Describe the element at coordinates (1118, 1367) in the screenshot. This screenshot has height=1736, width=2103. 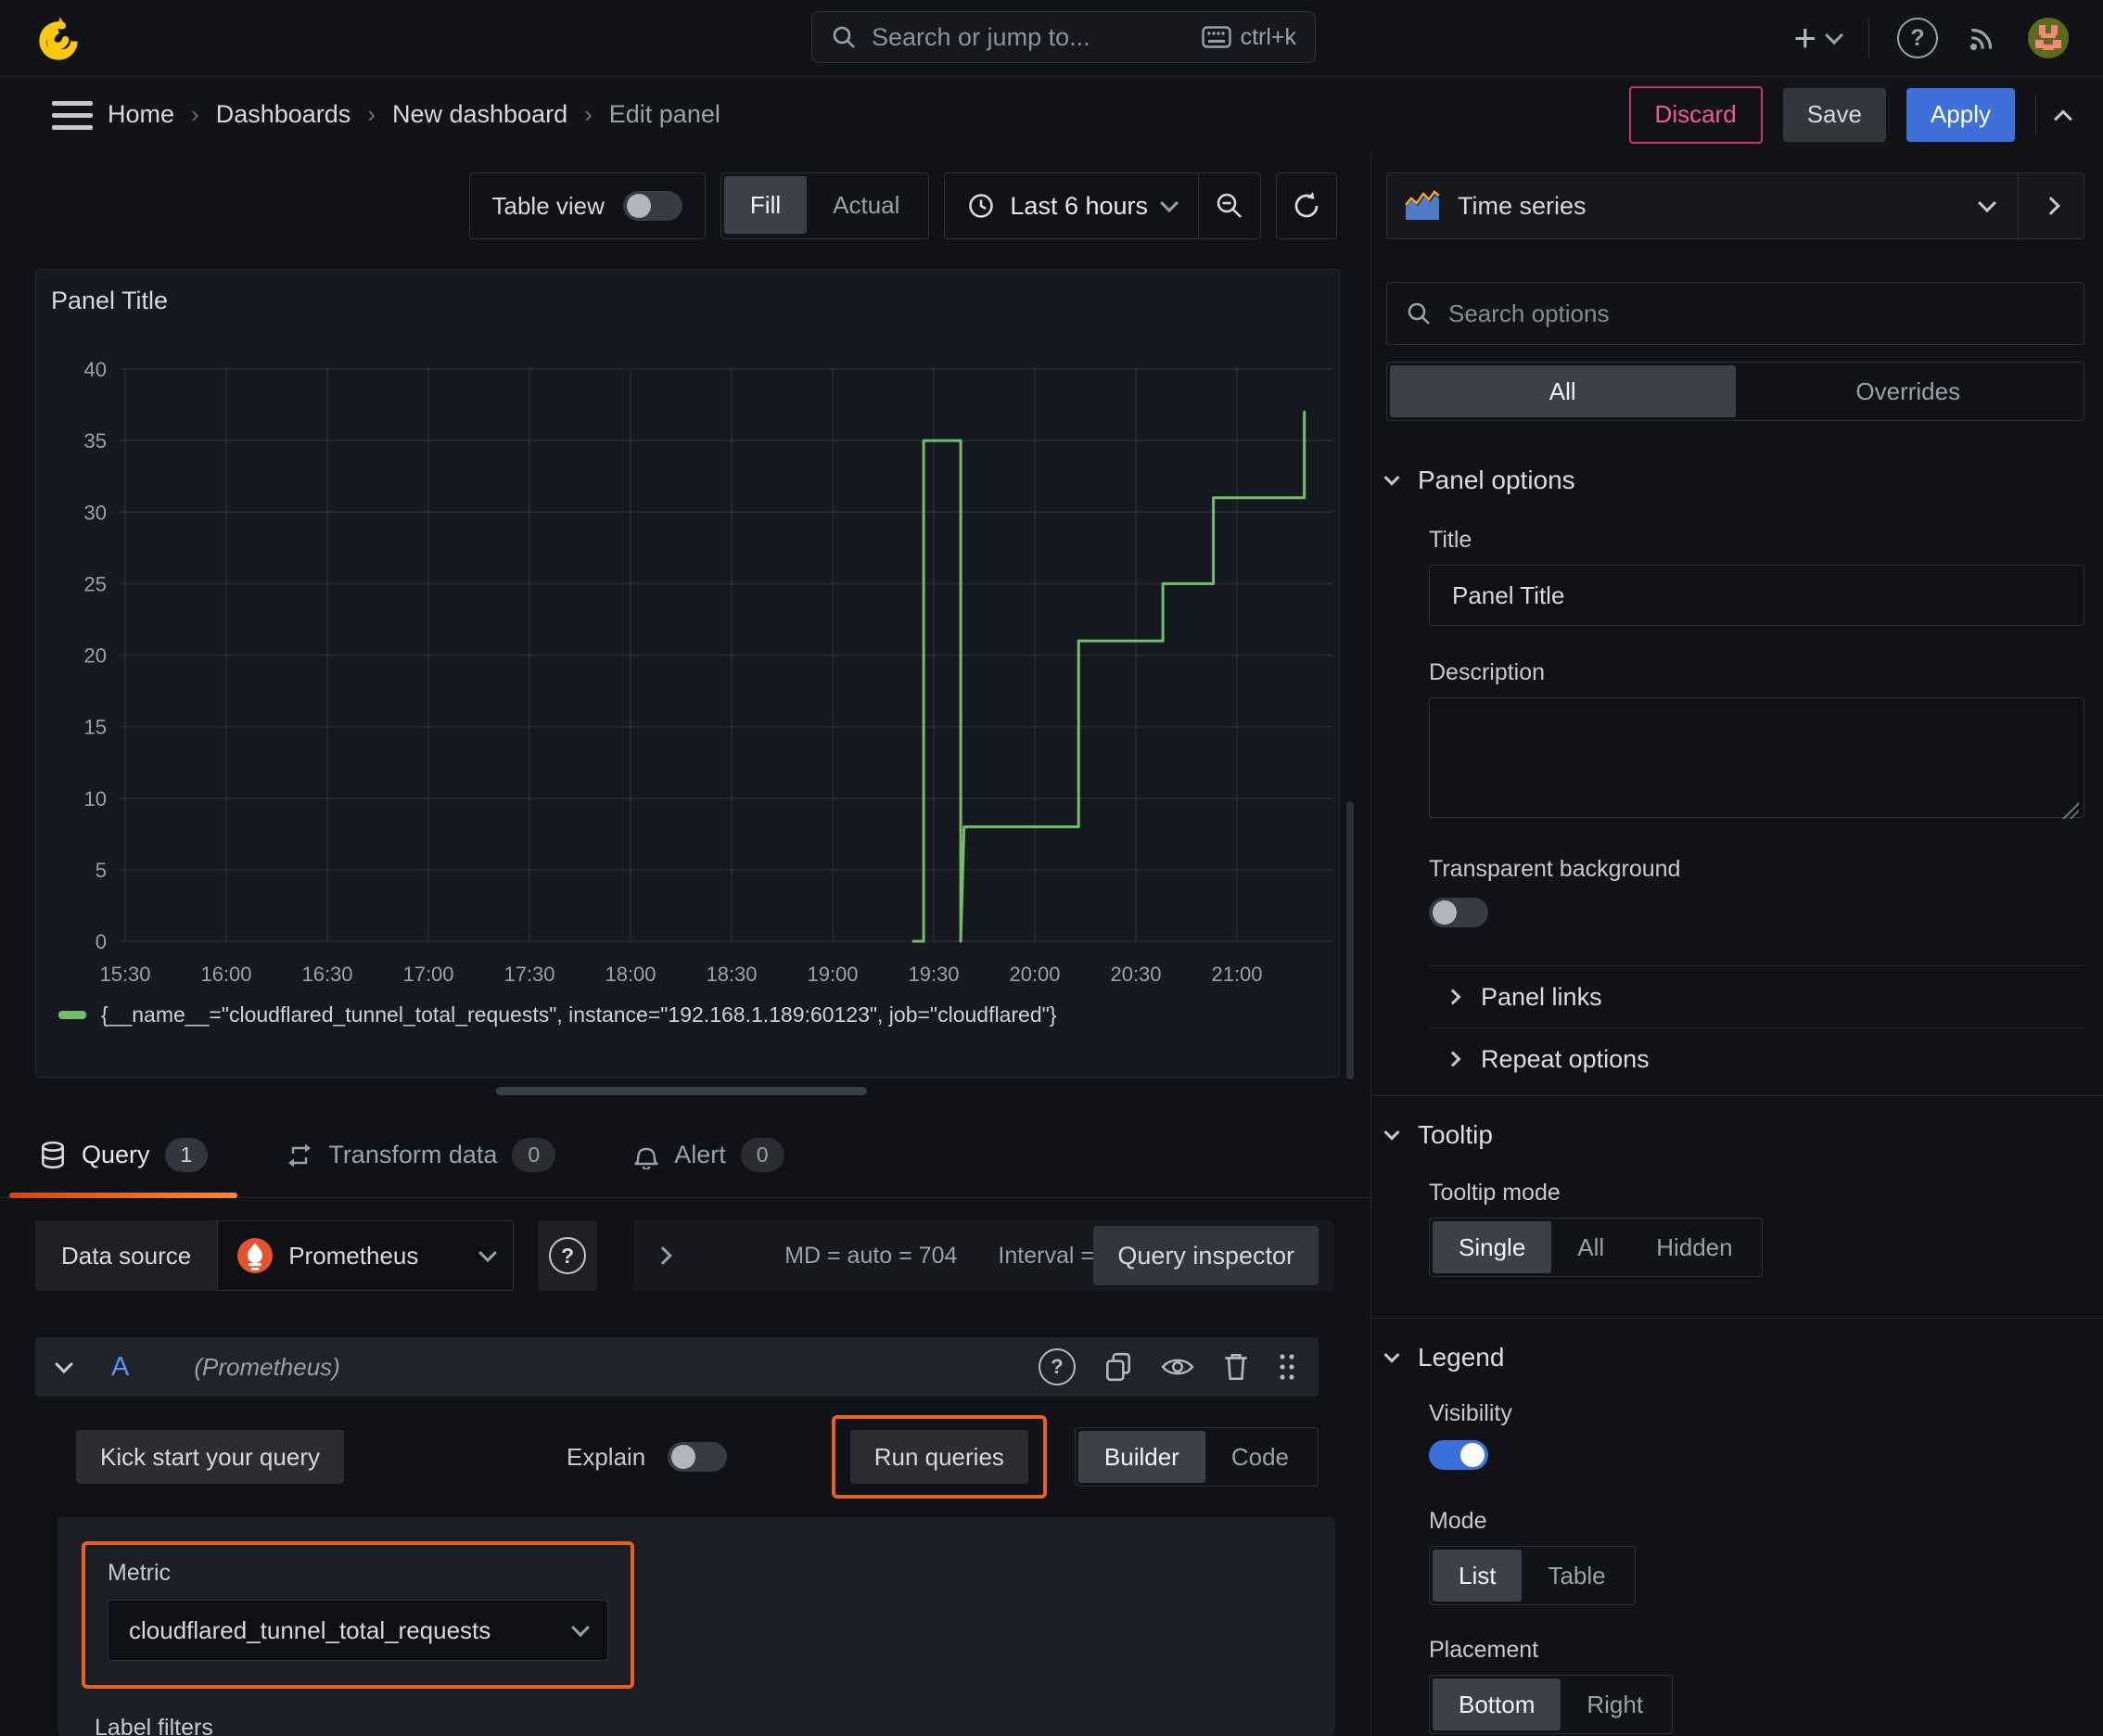
I see `duplicate-query-icon` at that location.